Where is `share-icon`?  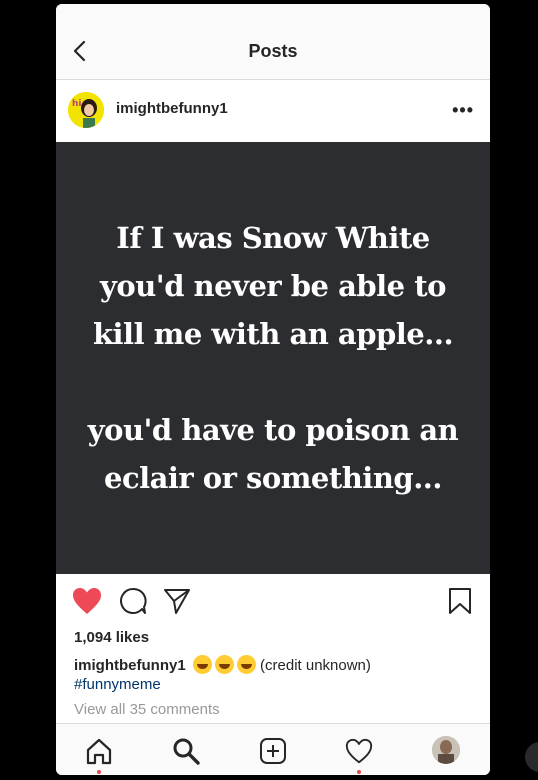 share-icon is located at coordinates (177, 601).